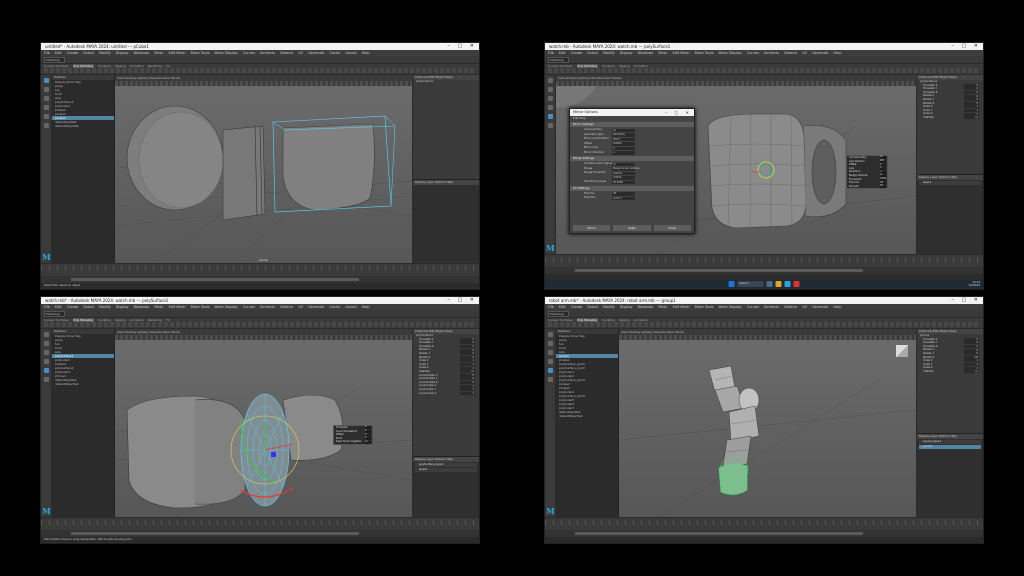 This screenshot has height=576, width=1024. I want to click on rotate-tool-icon, so click(550, 370).